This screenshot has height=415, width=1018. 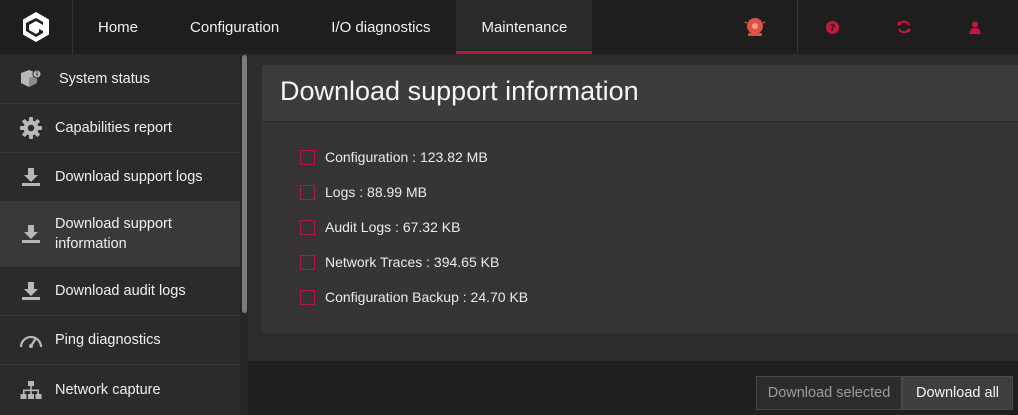 I want to click on help-button: ?, so click(x=832, y=27).